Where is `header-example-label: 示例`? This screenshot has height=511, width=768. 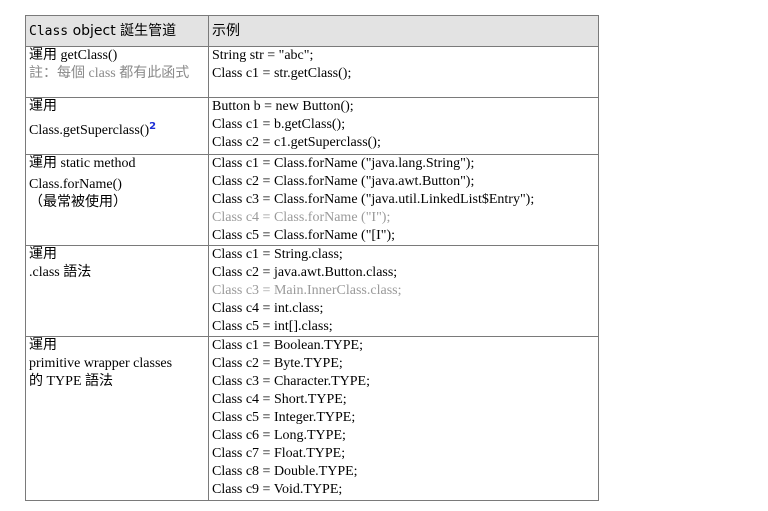 header-example-label: 示例 is located at coordinates (226, 31).